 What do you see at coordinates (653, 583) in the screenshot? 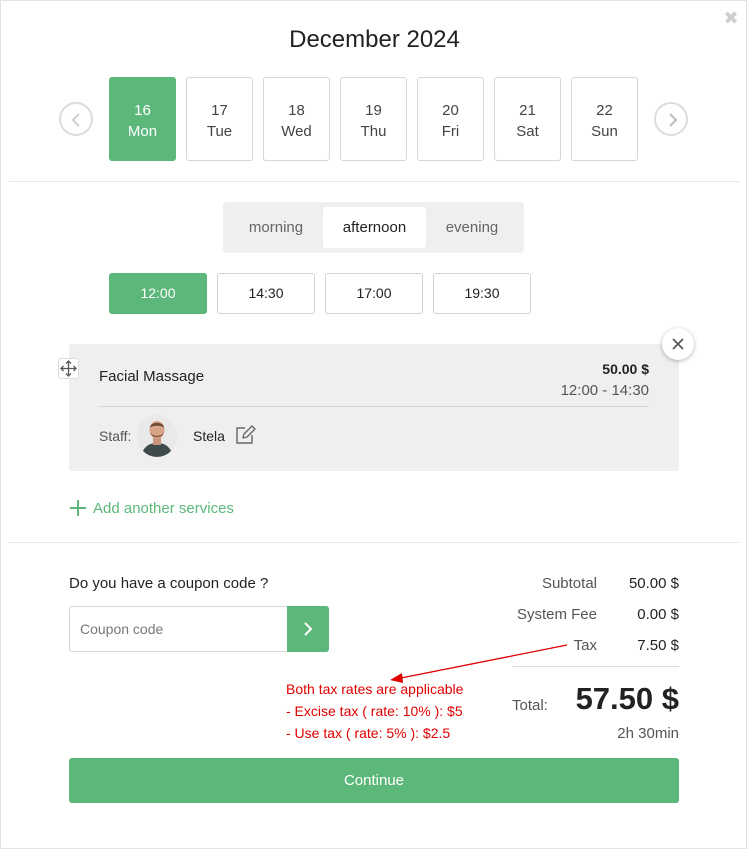
I see `subtotal-value: 50.00 $` at bounding box center [653, 583].